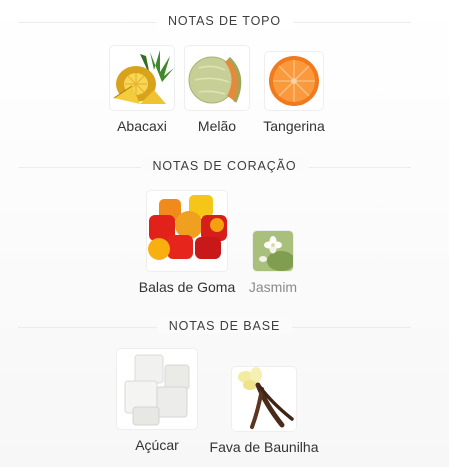  I want to click on note-name: Fava de Baunilha, so click(264, 447).